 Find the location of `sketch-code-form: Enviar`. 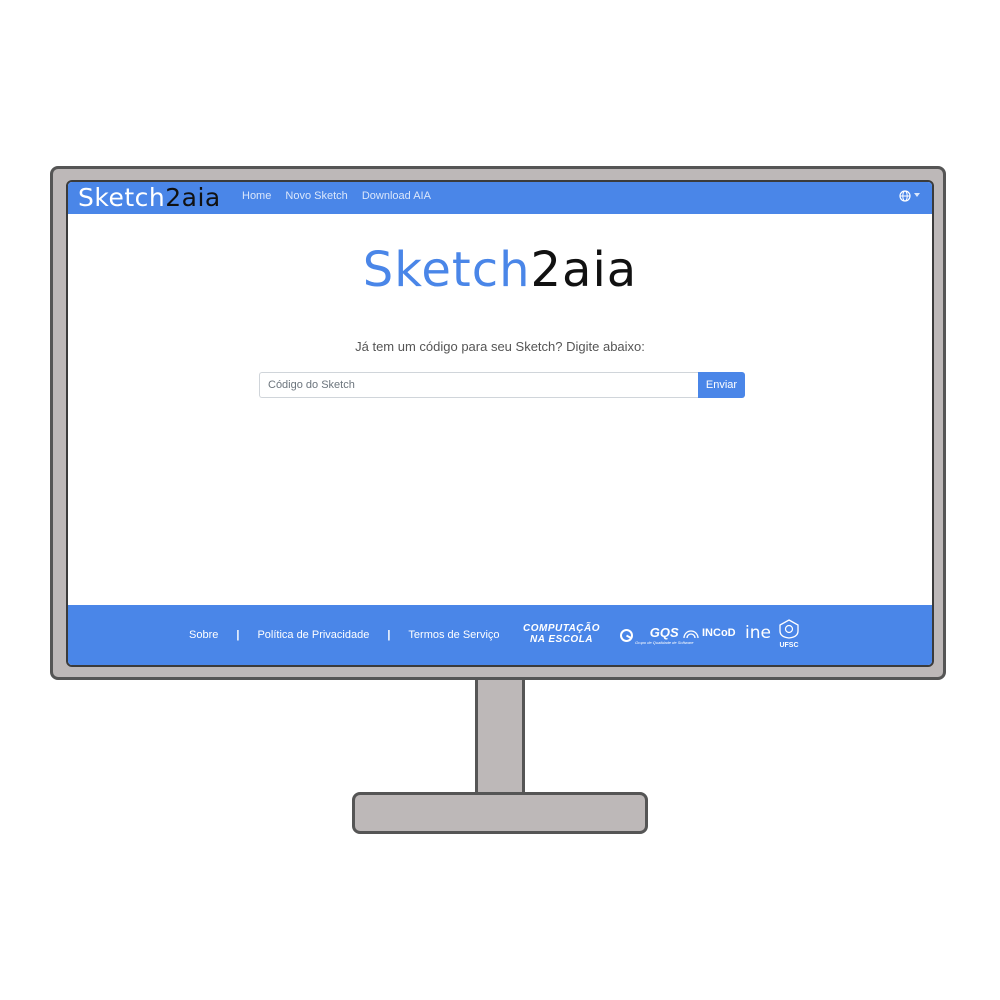

sketch-code-form: Enviar is located at coordinates (502, 385).